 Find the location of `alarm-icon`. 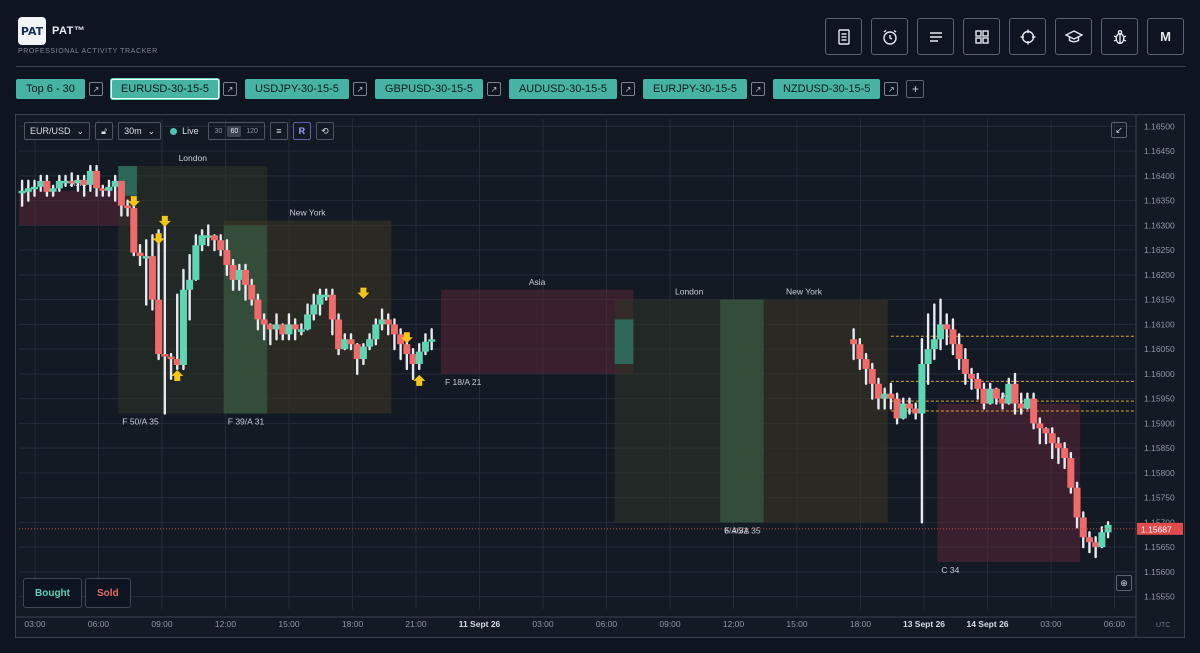

alarm-icon is located at coordinates (889, 37).